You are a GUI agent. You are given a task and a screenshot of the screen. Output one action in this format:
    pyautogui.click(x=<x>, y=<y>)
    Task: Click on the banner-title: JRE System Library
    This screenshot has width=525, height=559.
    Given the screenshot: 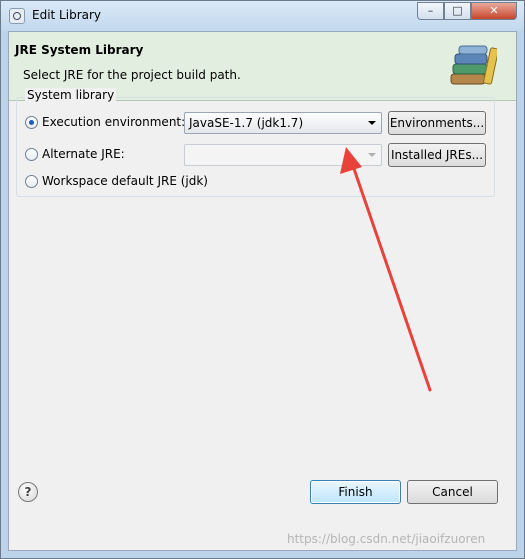 What is the action you would take?
    pyautogui.click(x=79, y=50)
    